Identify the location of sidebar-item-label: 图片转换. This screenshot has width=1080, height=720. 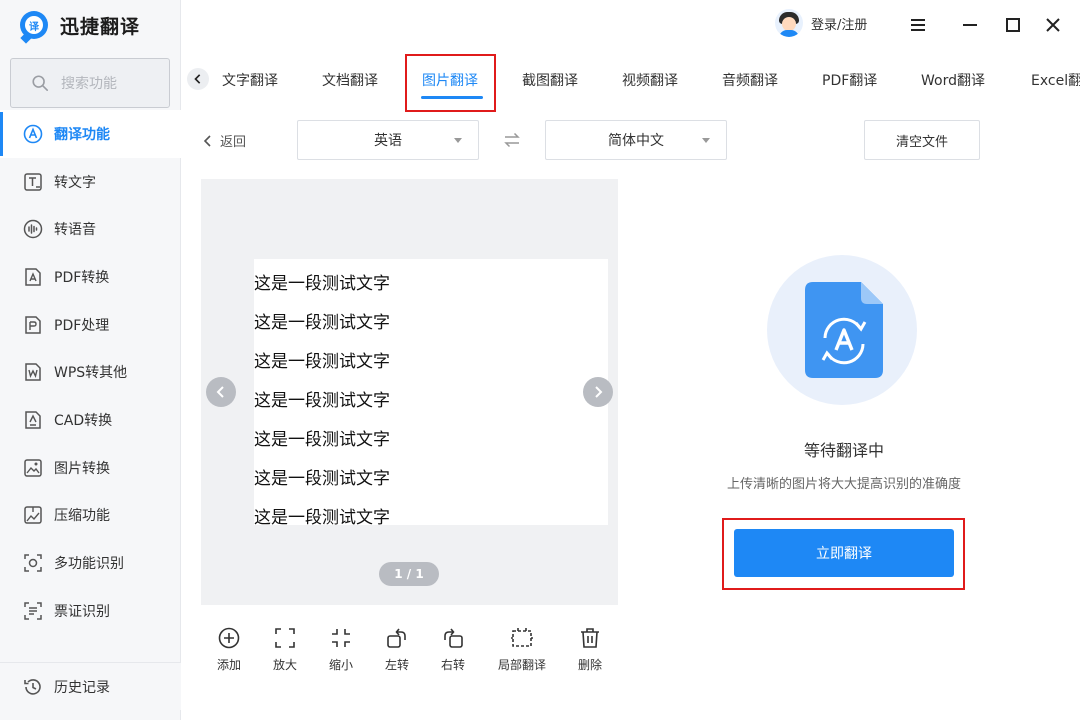
(82, 468).